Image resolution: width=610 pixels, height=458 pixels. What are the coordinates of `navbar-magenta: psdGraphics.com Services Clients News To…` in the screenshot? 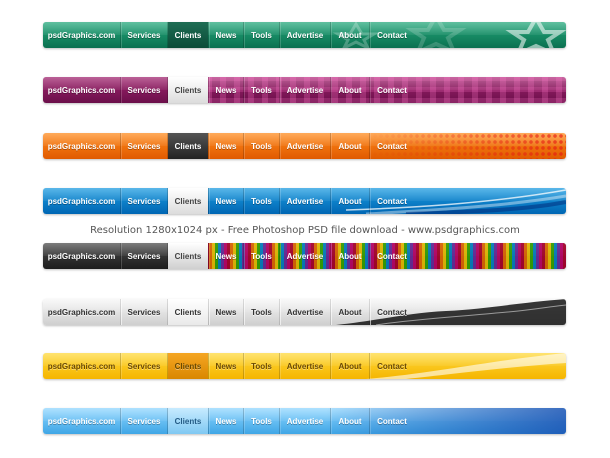 It's located at (304, 90).